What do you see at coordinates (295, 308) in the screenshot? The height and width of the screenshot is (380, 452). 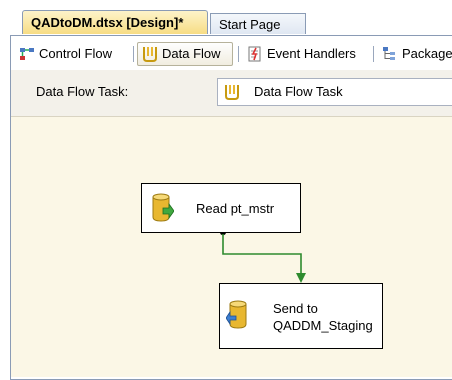 I see `destination-component-label-line1: Send to` at bounding box center [295, 308].